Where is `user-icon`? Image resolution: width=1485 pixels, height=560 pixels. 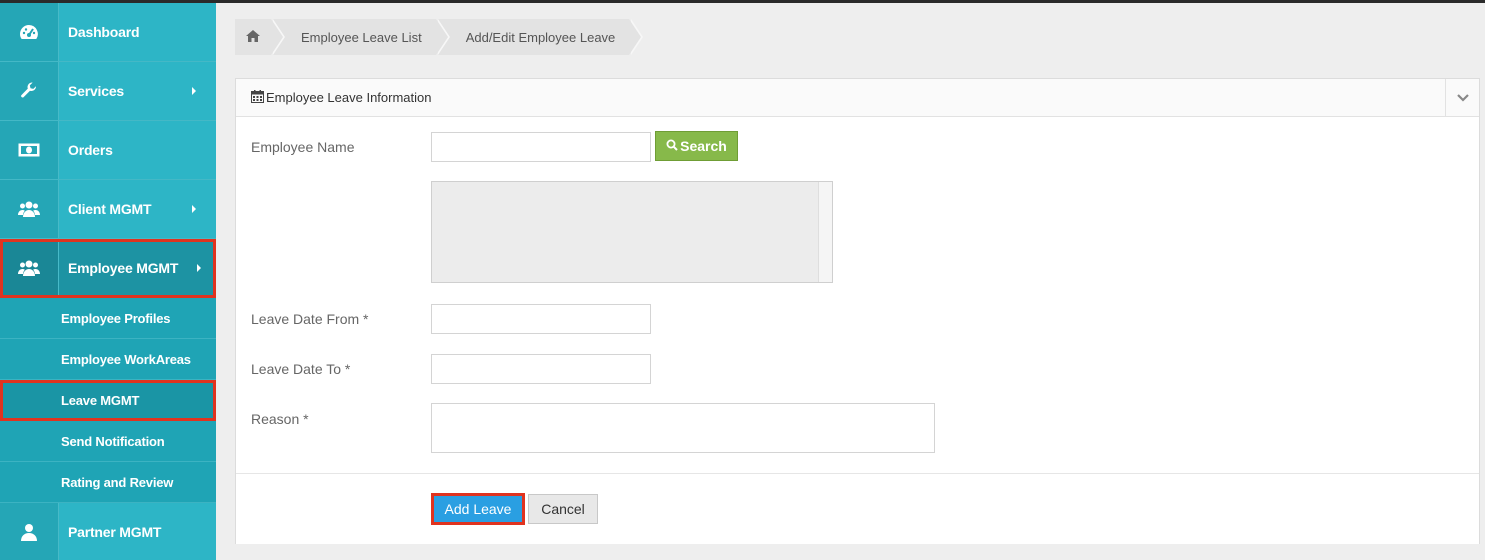 user-icon is located at coordinates (29, 531).